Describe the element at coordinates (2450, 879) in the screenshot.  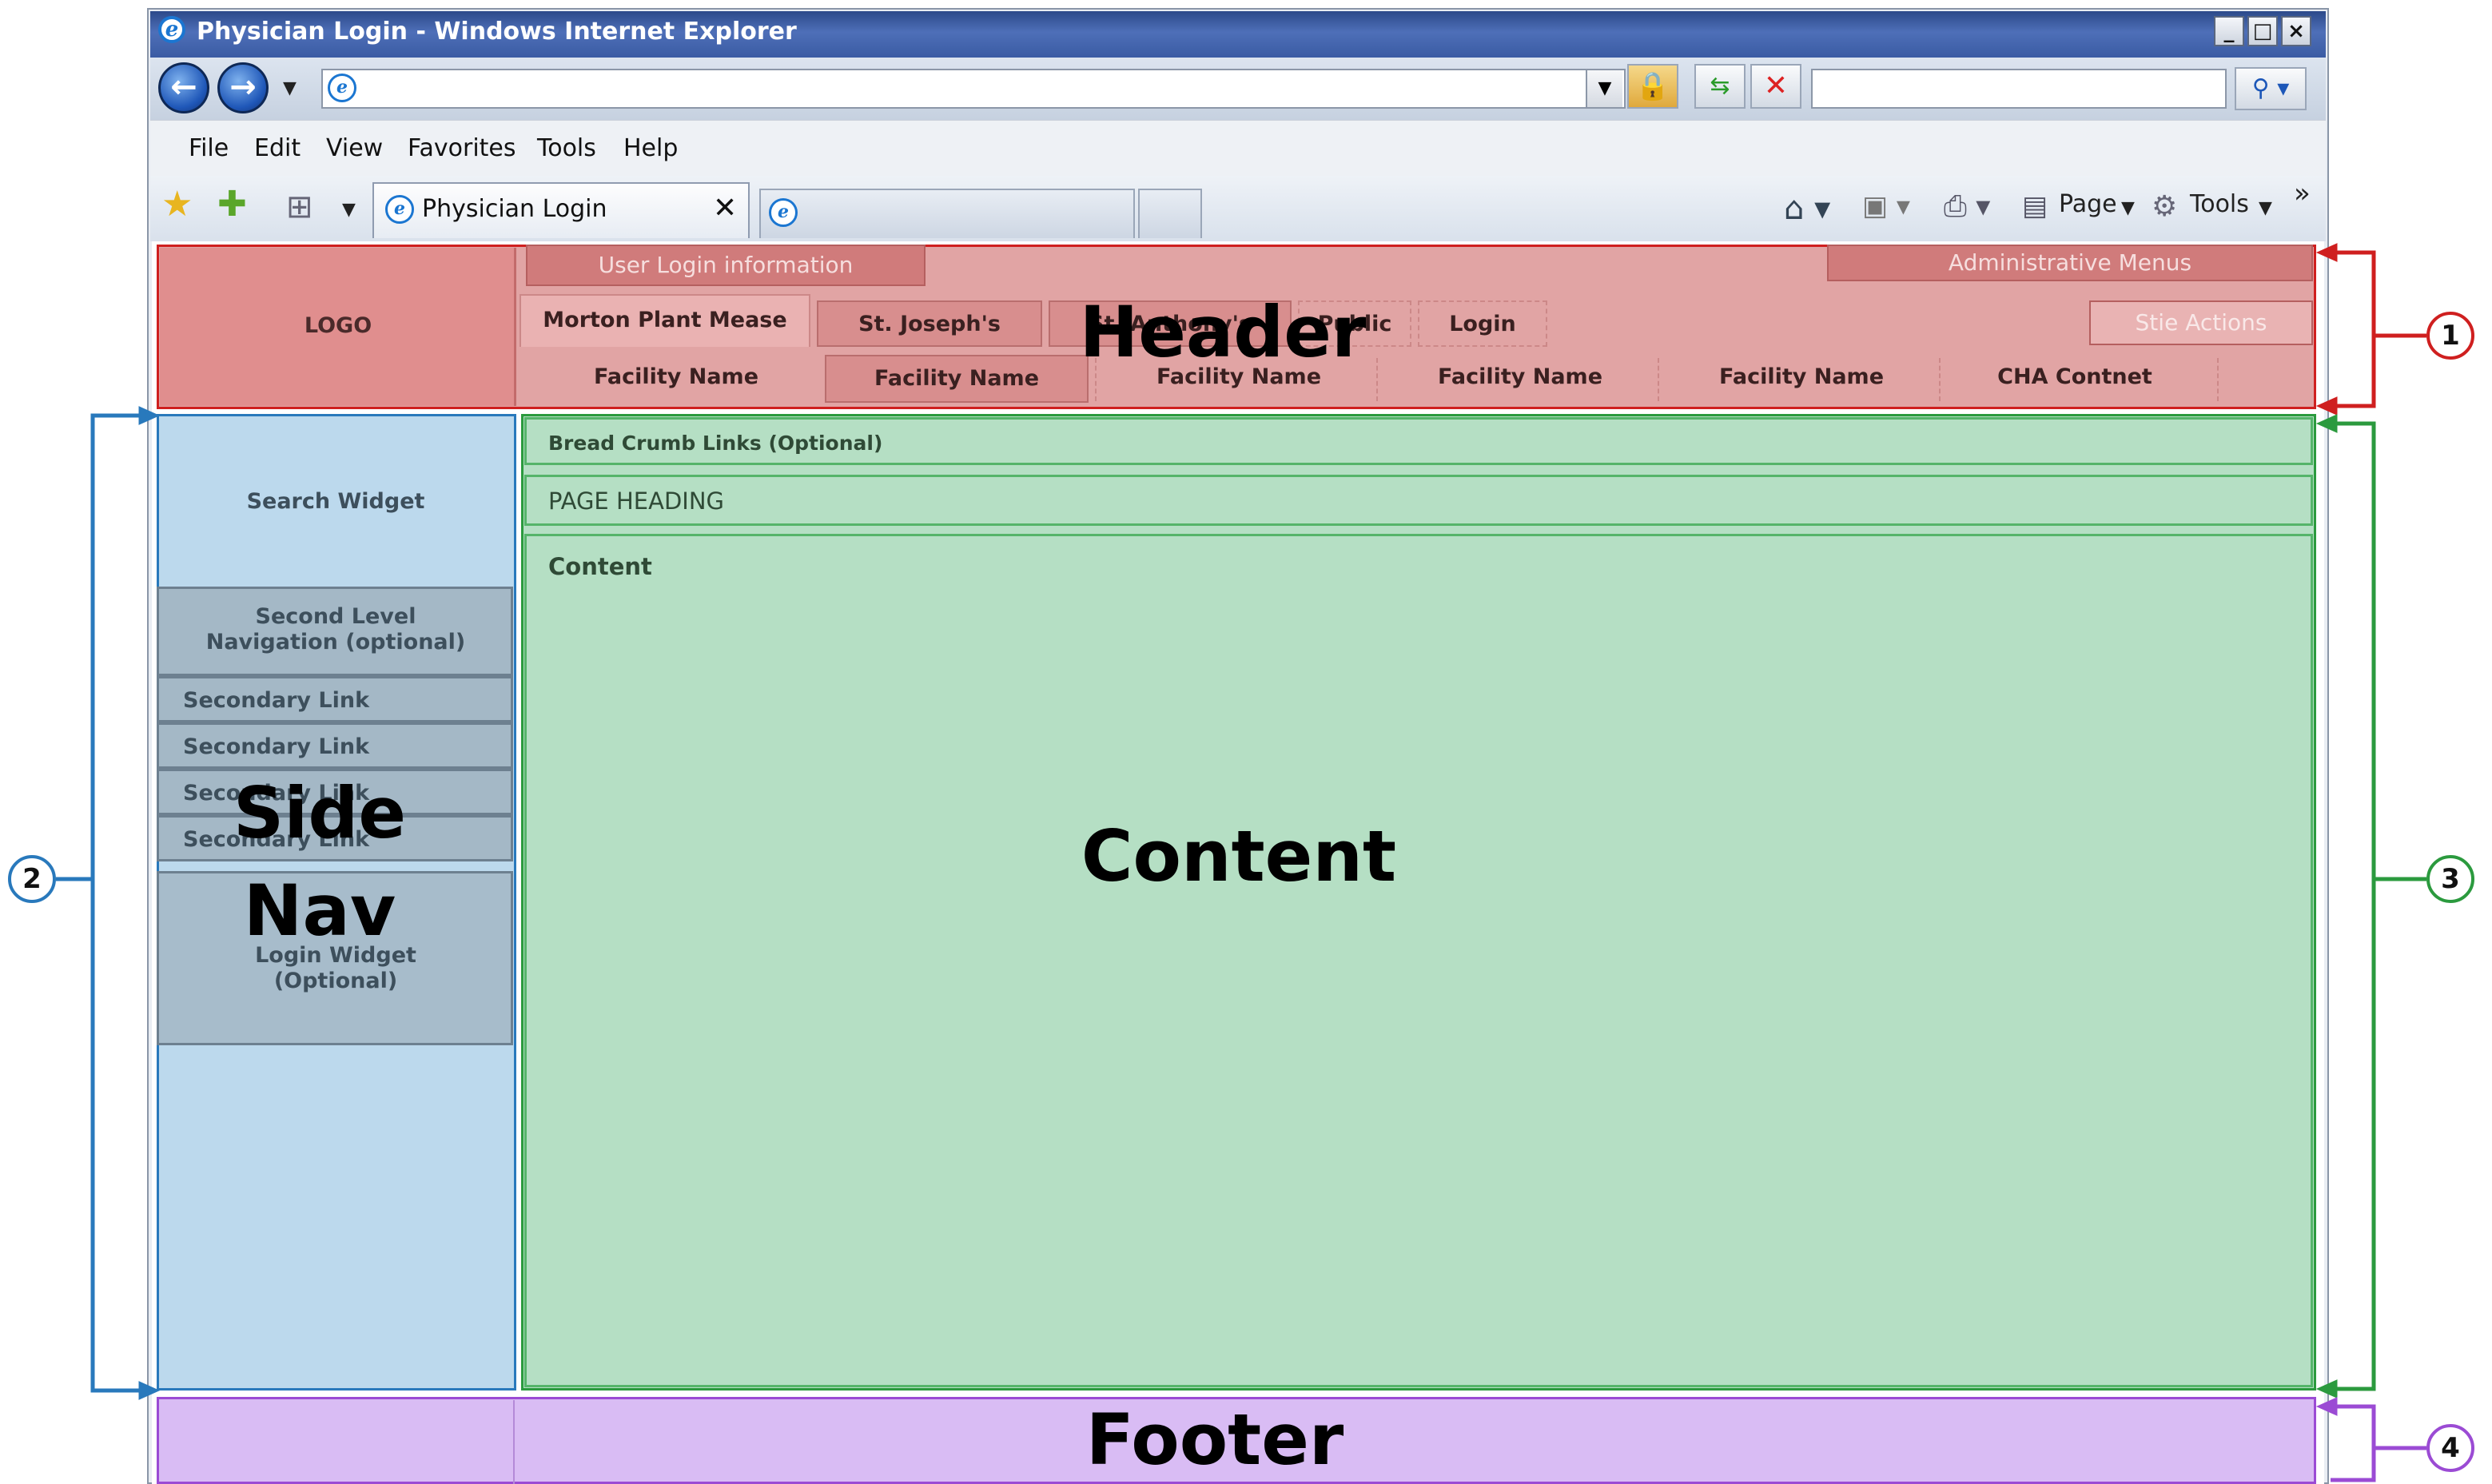
I see `callout-3: 3` at that location.